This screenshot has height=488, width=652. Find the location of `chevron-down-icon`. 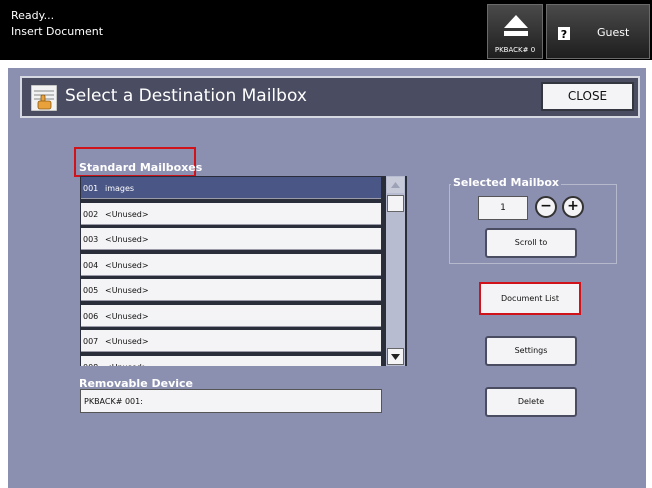

chevron-down-icon is located at coordinates (395, 357).